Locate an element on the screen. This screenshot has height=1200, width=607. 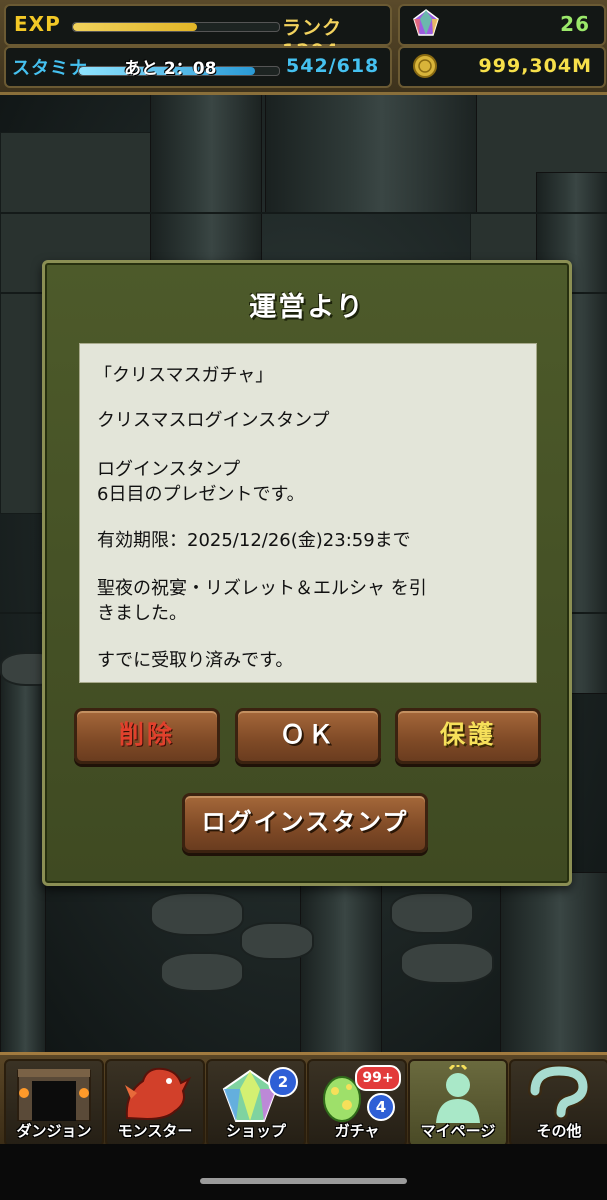
message-line: 聖夜の祝宴・リズレット＆エルシャ を引 is located at coordinates (262, 588).